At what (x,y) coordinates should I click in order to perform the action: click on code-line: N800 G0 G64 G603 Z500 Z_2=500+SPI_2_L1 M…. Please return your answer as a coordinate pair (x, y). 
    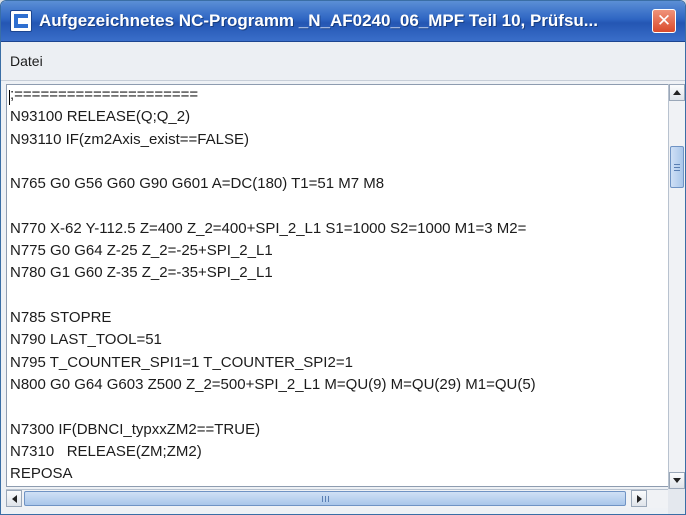
    Looking at the image, I should click on (273, 384).